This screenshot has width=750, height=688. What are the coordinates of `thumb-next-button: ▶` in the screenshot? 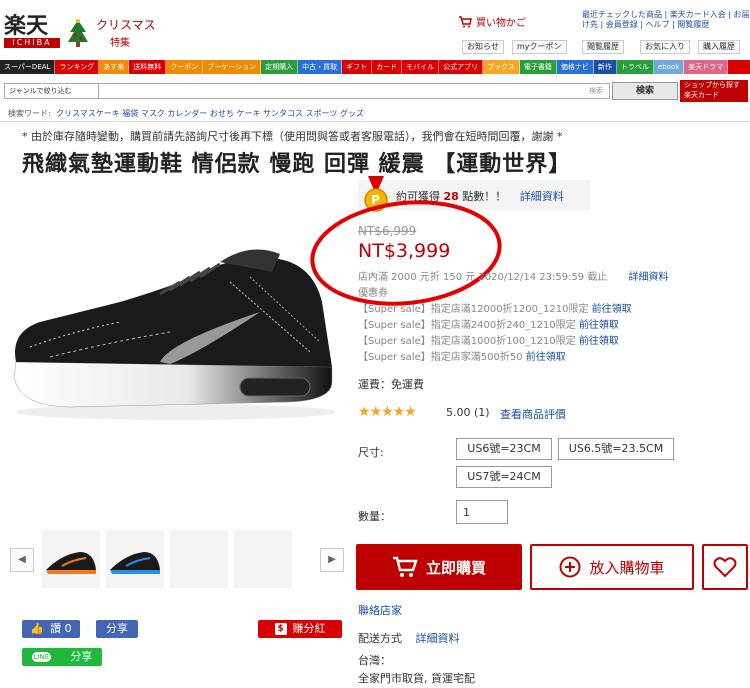 It's located at (332, 560).